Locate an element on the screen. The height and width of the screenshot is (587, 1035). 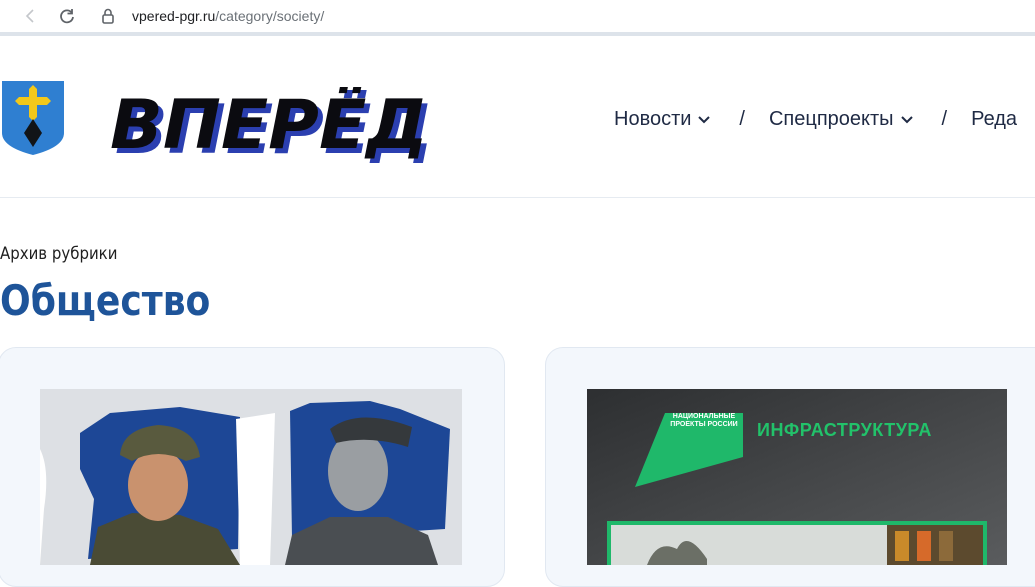
url-path: /category/society/ is located at coordinates (270, 16).